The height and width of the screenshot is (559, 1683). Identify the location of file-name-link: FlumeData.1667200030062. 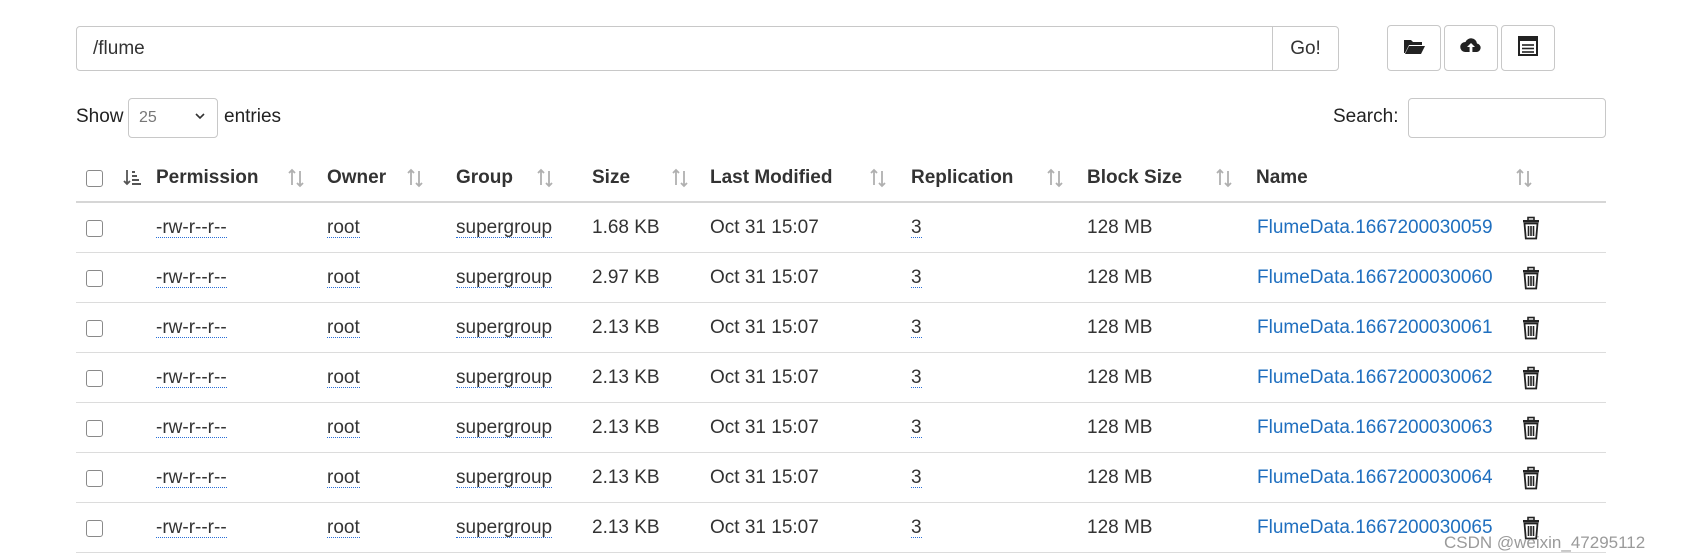
(1375, 378).